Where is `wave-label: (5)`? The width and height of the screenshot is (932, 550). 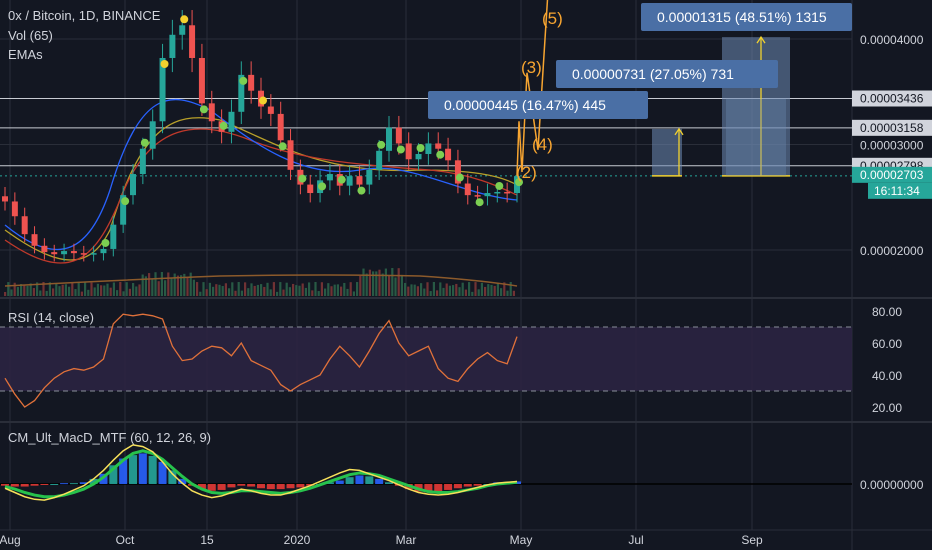 wave-label: (5) is located at coordinates (552, 18).